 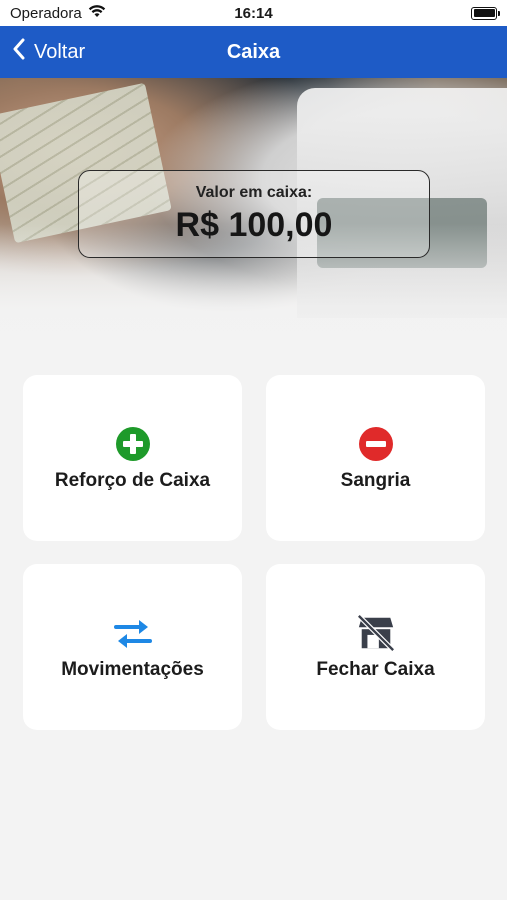 What do you see at coordinates (133, 633) in the screenshot?
I see `arrows-exchange-icon` at bounding box center [133, 633].